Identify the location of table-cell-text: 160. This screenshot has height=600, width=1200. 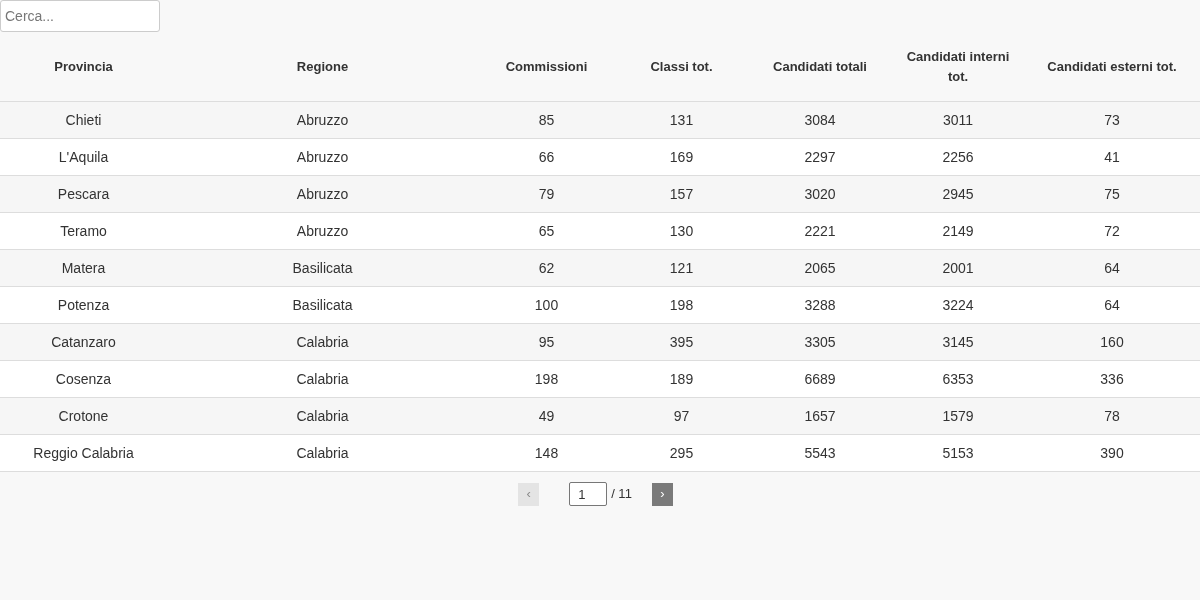
(1112, 342).